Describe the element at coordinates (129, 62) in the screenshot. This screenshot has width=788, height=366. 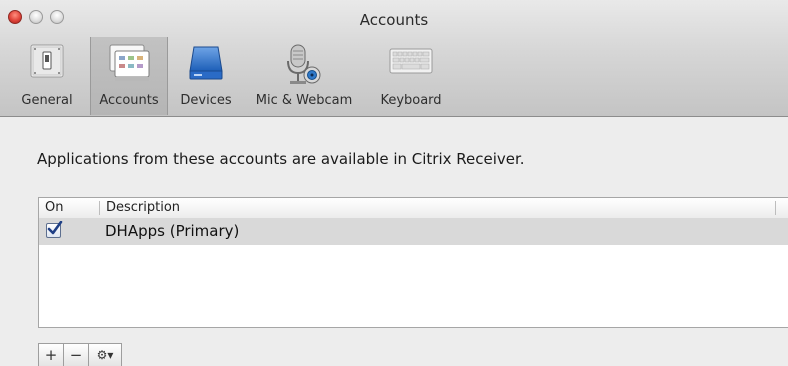
I see `accounts-icon` at that location.